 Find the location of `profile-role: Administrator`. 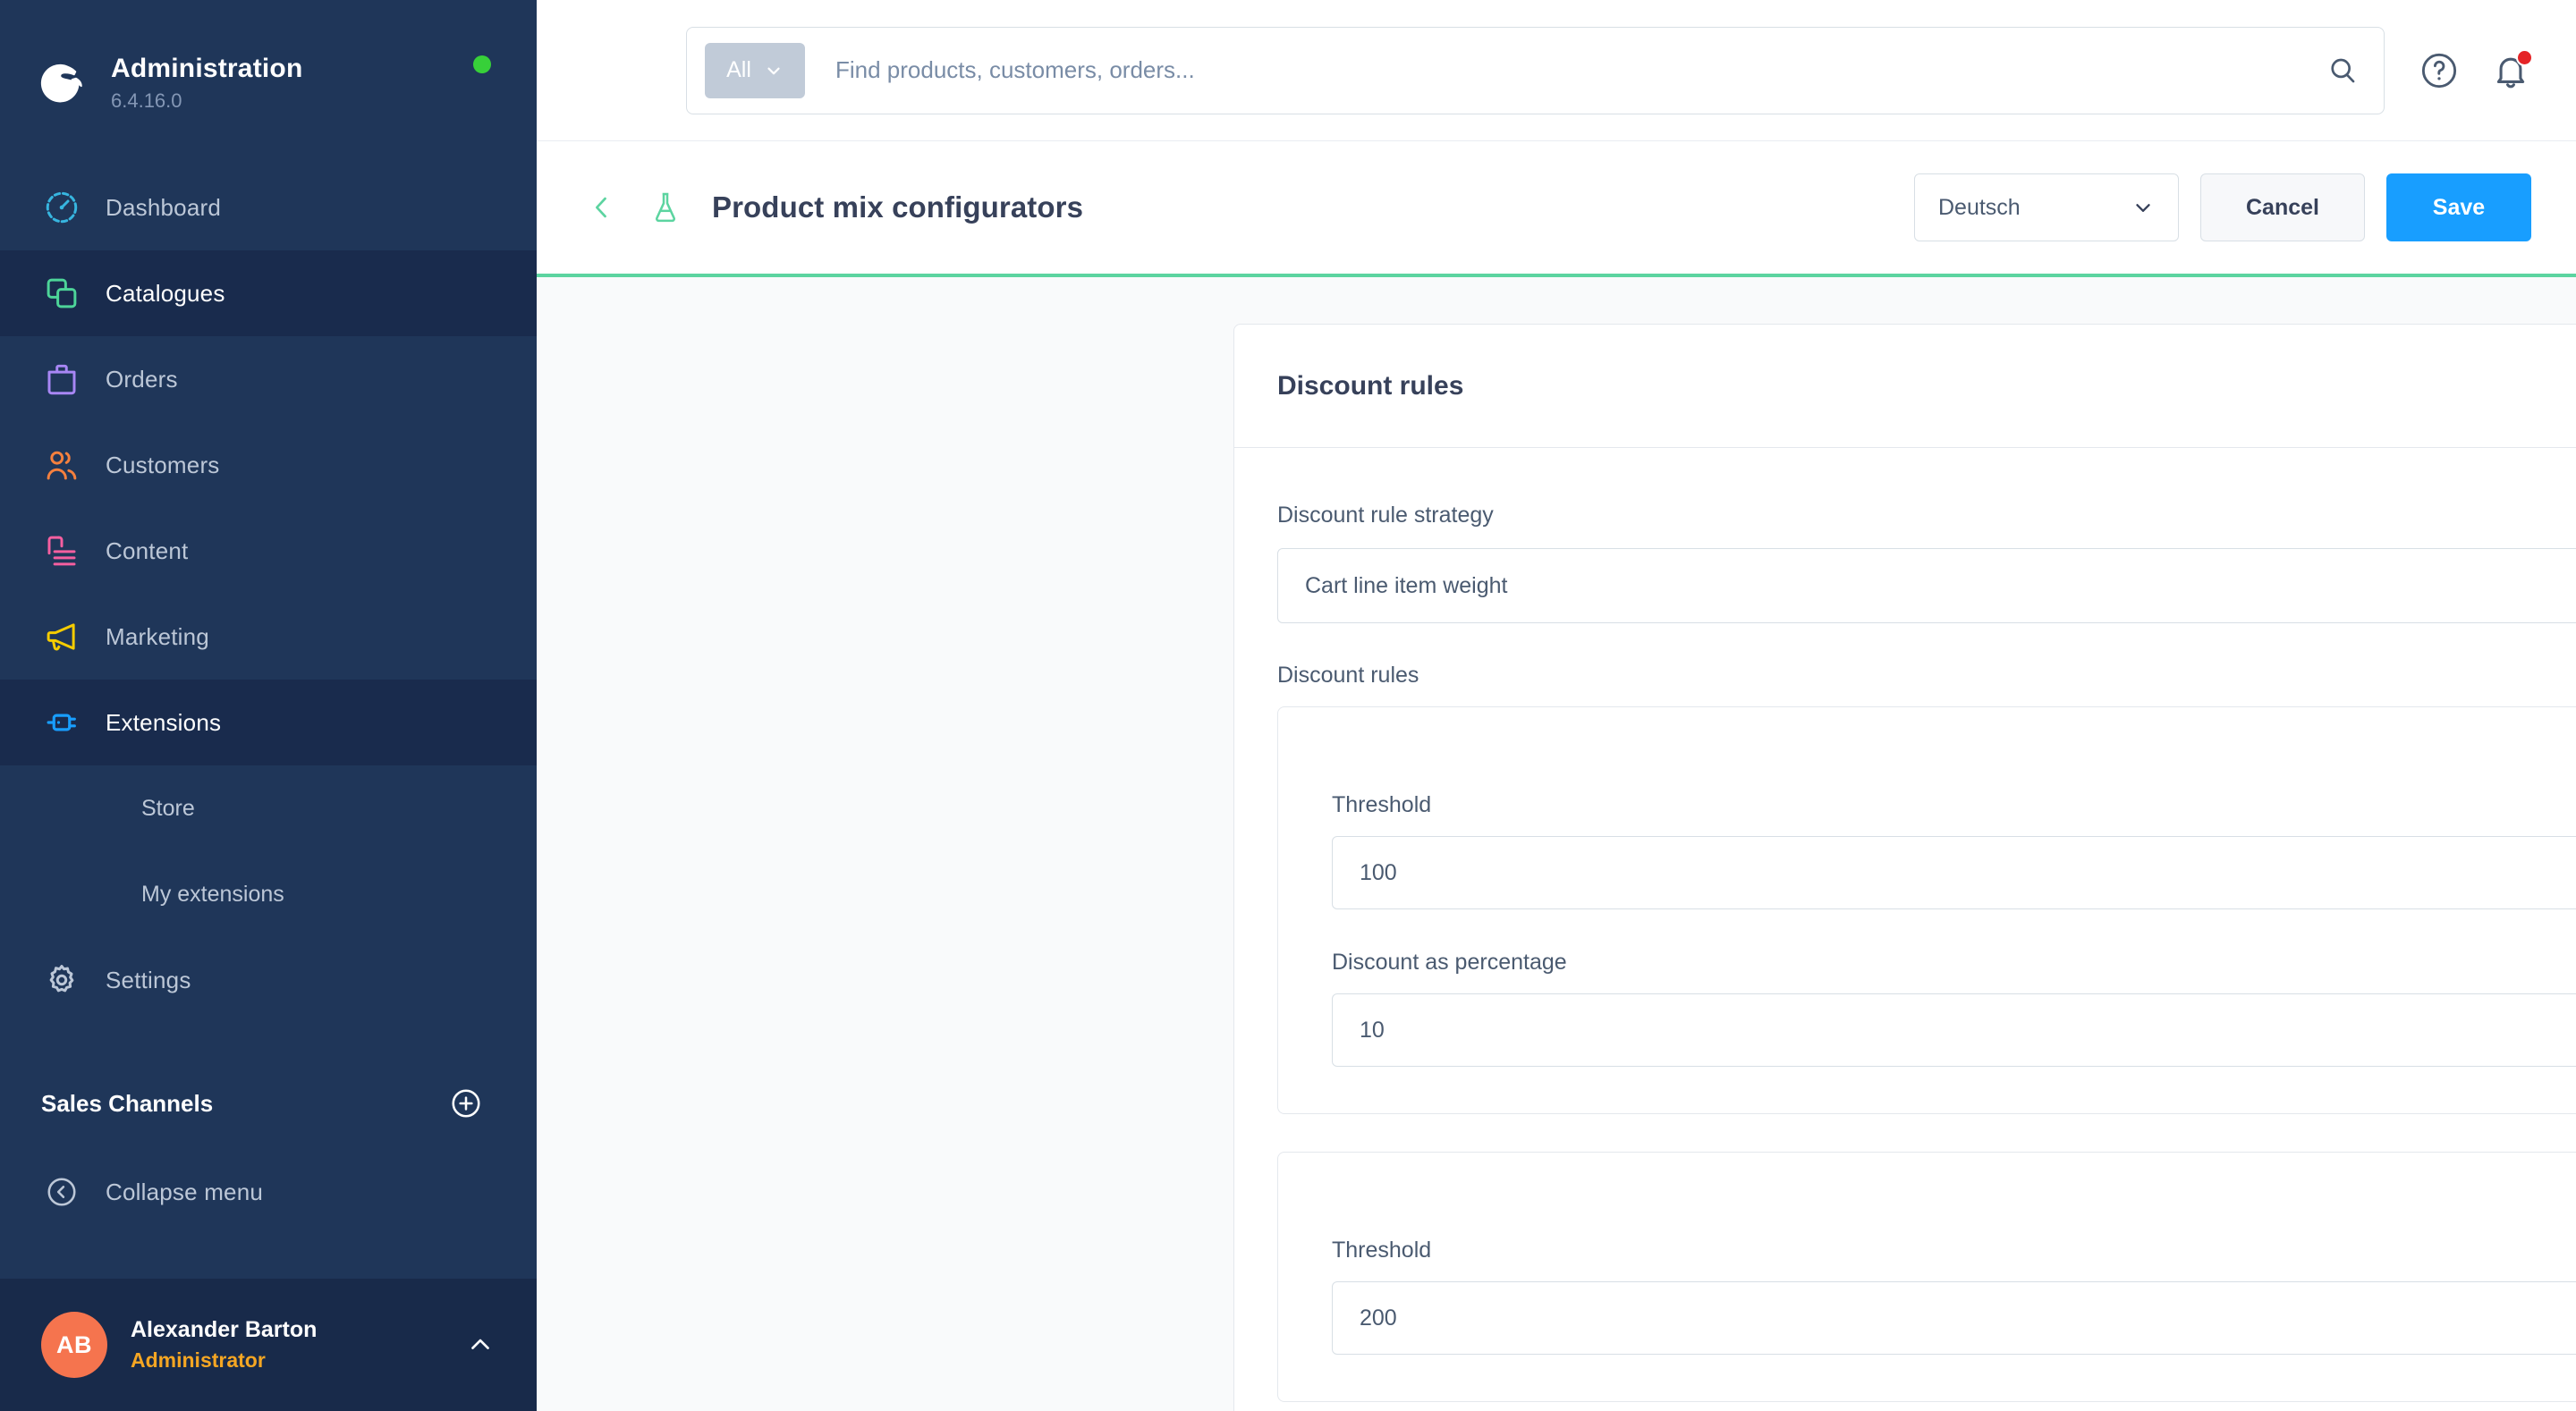

profile-role: Administrator is located at coordinates (198, 1360).